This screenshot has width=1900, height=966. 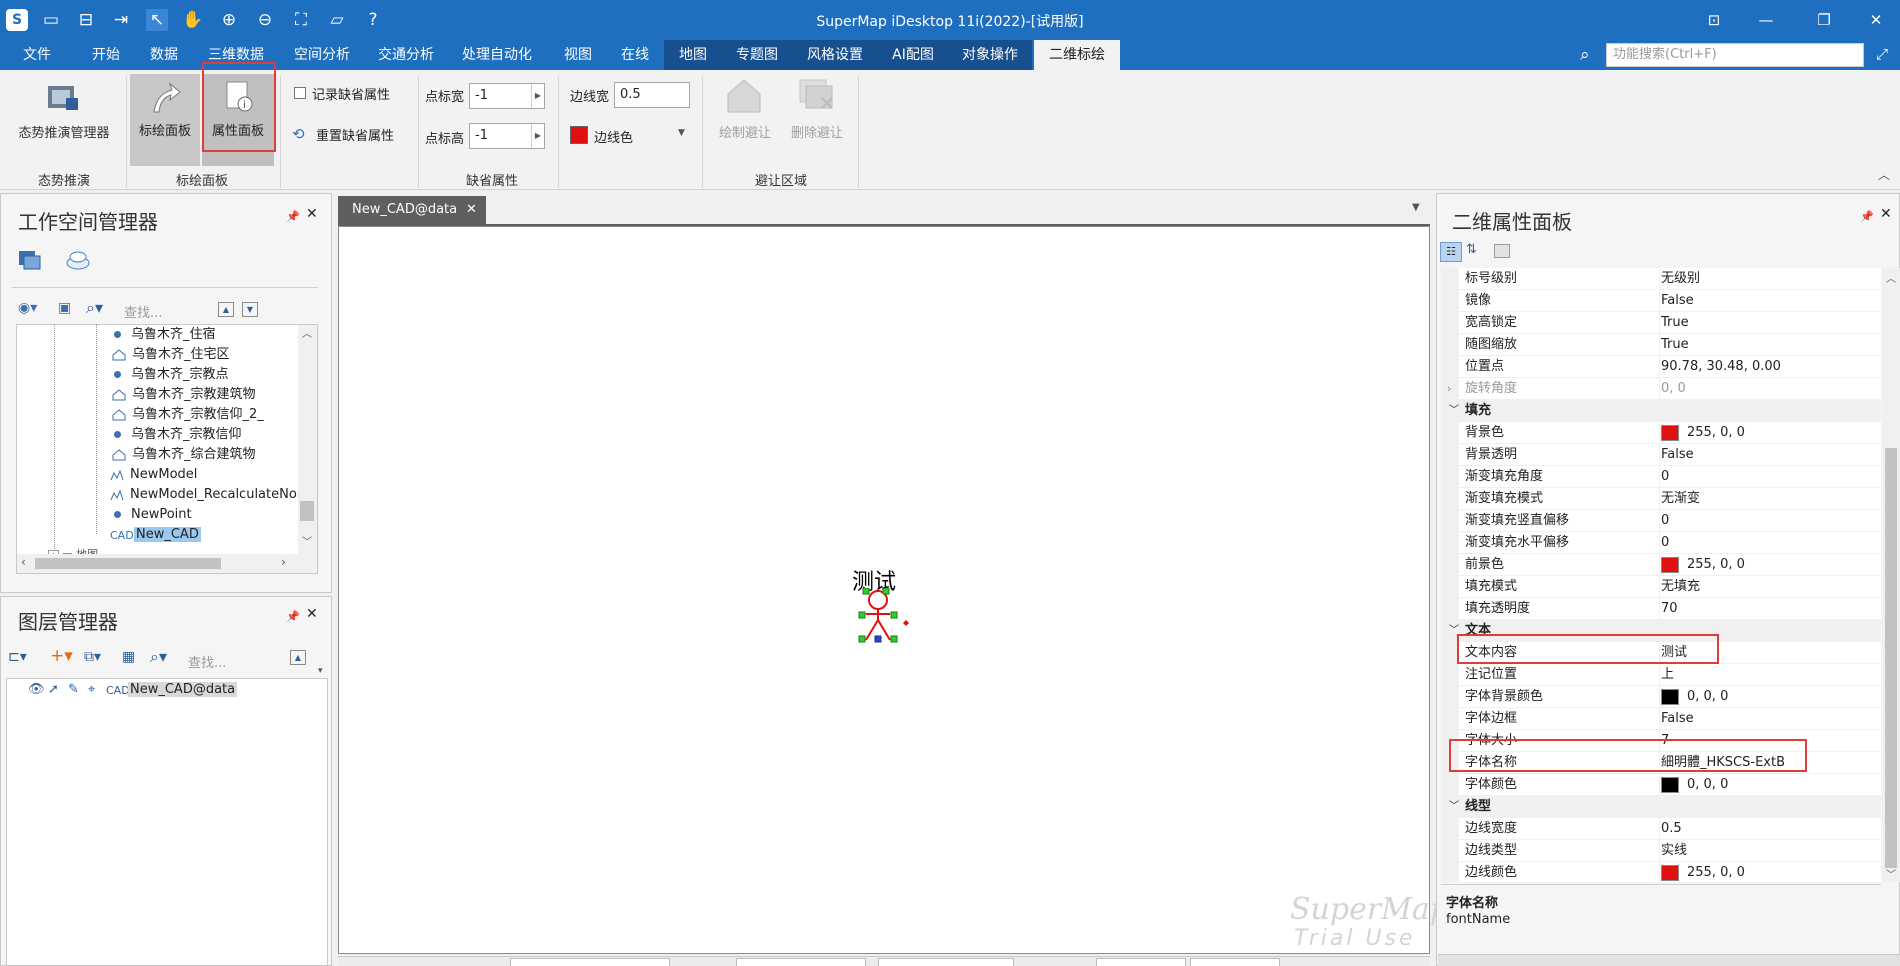 What do you see at coordinates (355, 134) in the screenshot?
I see `reset-default-button: 重置缺省属性` at bounding box center [355, 134].